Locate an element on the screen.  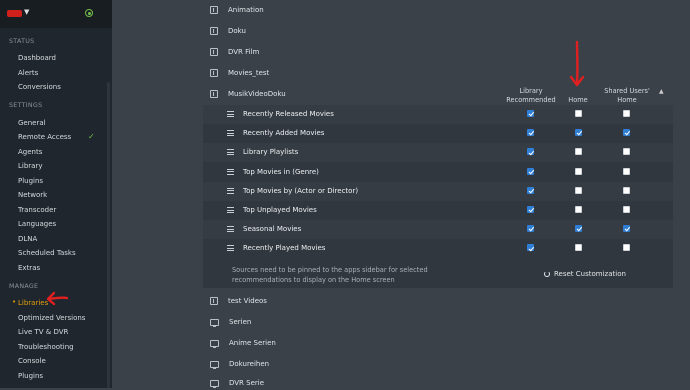
library-row-anime-serien: Anime Serien is located at coordinates (243, 343).